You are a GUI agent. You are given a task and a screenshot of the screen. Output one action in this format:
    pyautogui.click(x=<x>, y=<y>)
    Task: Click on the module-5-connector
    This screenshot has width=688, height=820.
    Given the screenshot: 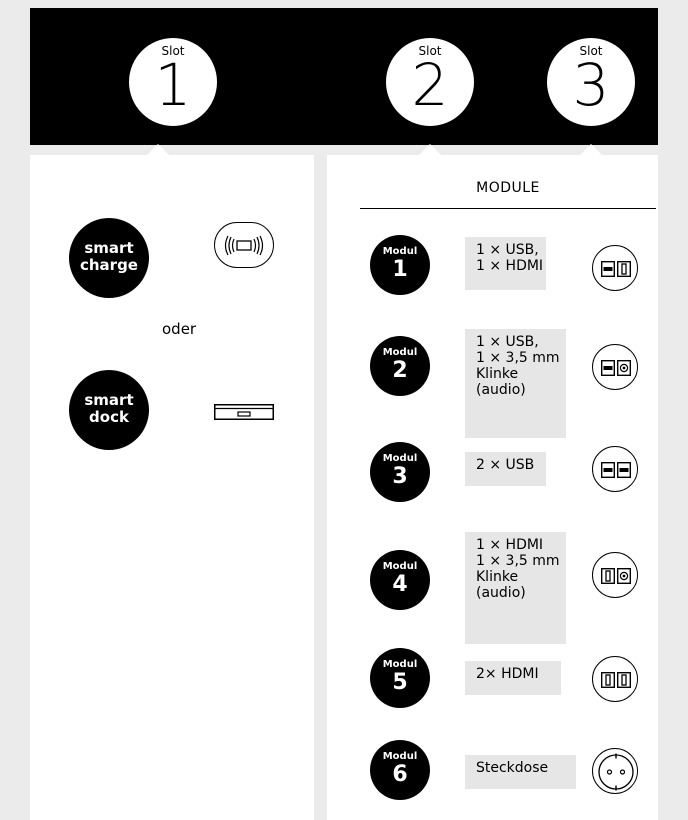 What is the action you would take?
    pyautogui.click(x=615, y=679)
    